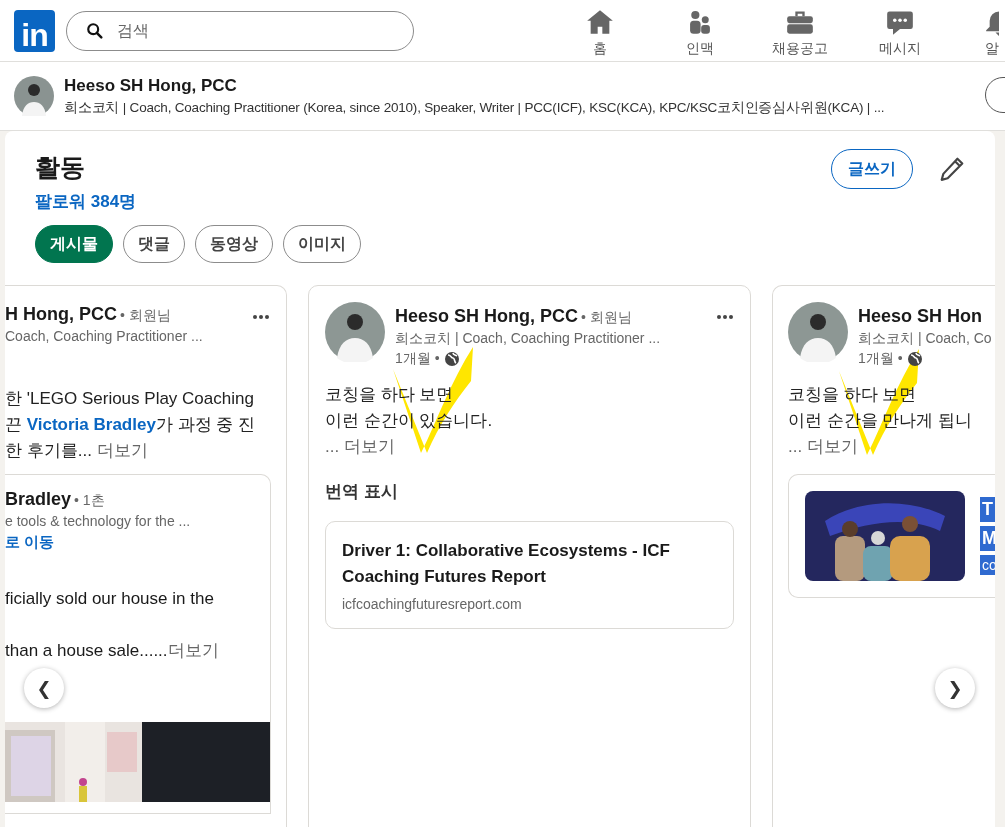 This screenshot has width=1005, height=827. I want to click on filter-tab: 동영상, so click(234, 244).